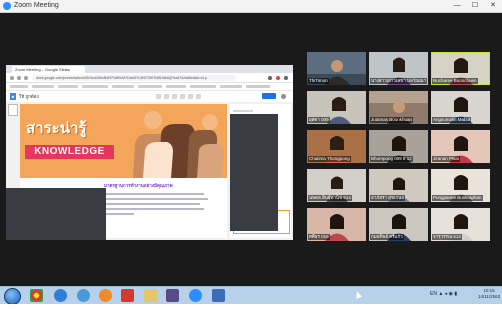 This screenshot has width=502, height=309. Describe the element at coordinates (283, 96) in the screenshot. I see `account-avatar-icon` at that location.